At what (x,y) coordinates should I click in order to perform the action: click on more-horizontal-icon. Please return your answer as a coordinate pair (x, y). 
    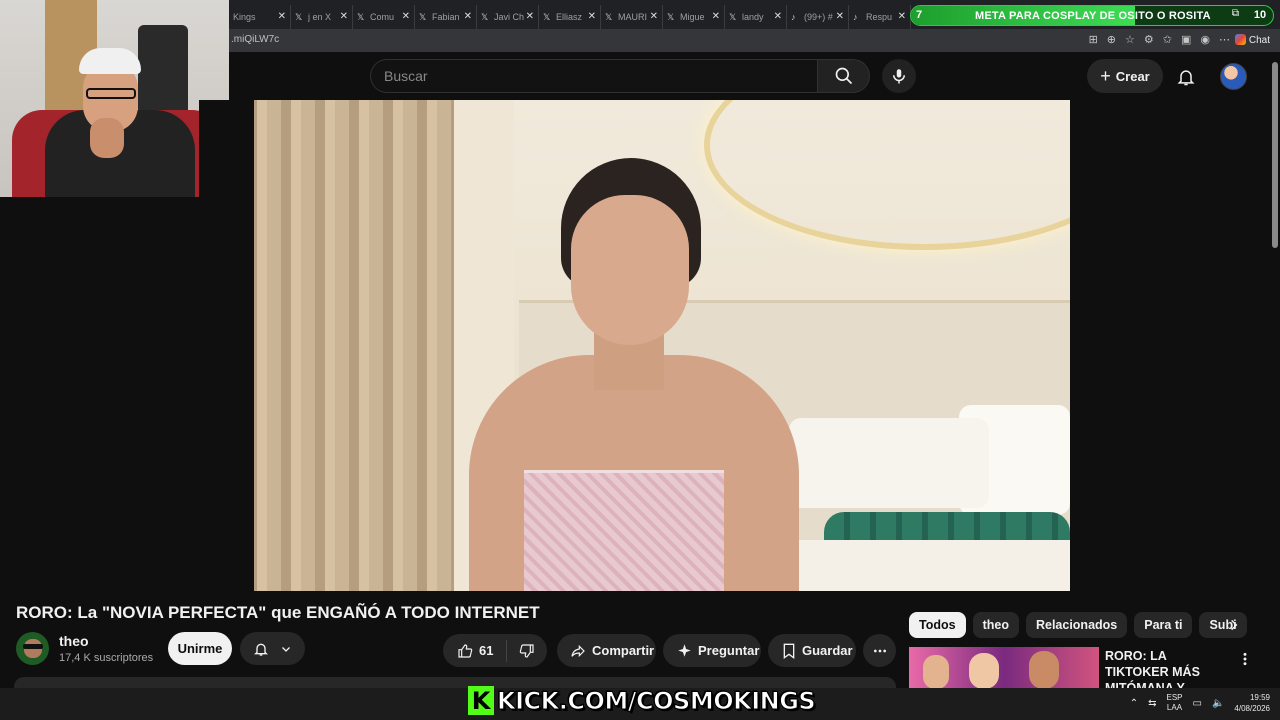
    Looking at the image, I should click on (879, 650).